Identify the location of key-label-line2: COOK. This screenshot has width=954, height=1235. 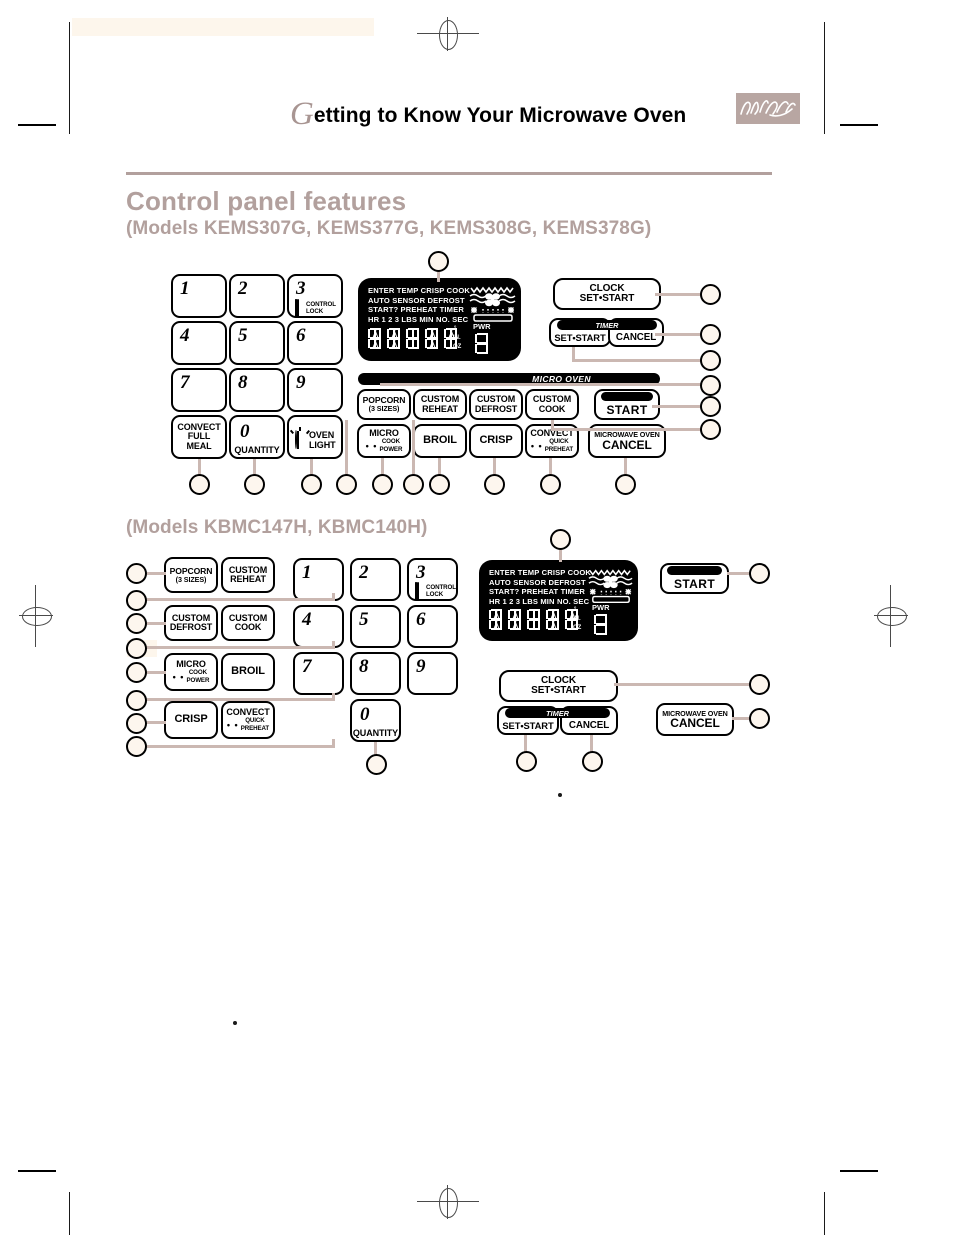
(552, 408).